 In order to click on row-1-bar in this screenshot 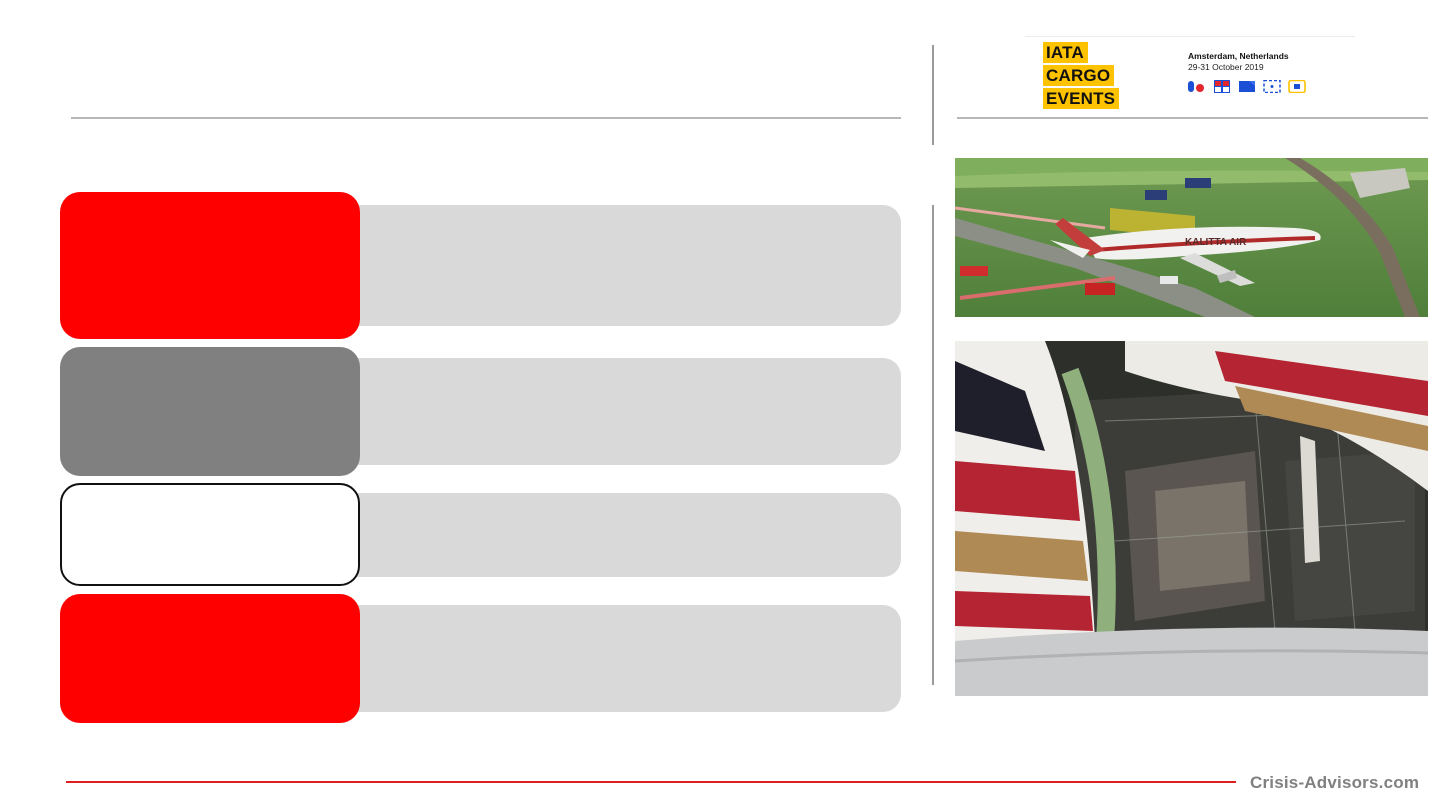, I will do `click(620, 265)`.